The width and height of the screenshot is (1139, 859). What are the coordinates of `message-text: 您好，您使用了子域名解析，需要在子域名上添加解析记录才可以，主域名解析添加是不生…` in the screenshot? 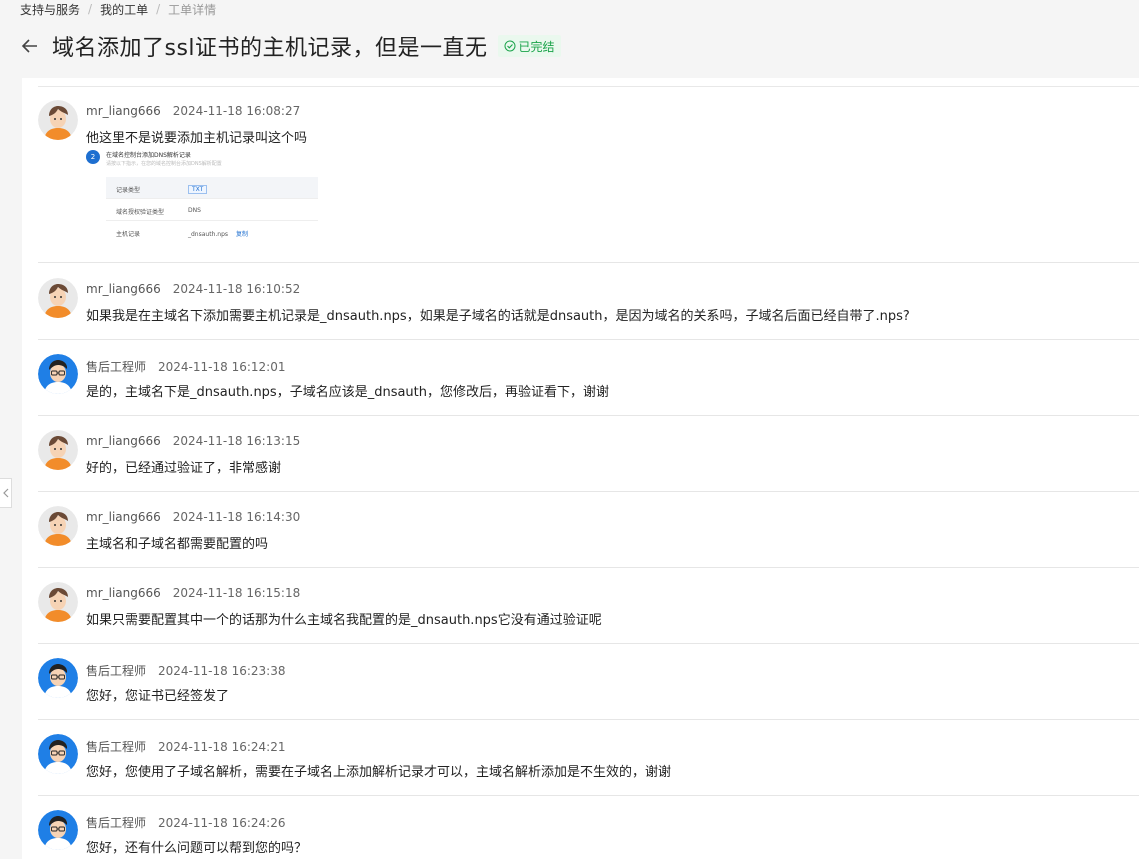 It's located at (379, 772).